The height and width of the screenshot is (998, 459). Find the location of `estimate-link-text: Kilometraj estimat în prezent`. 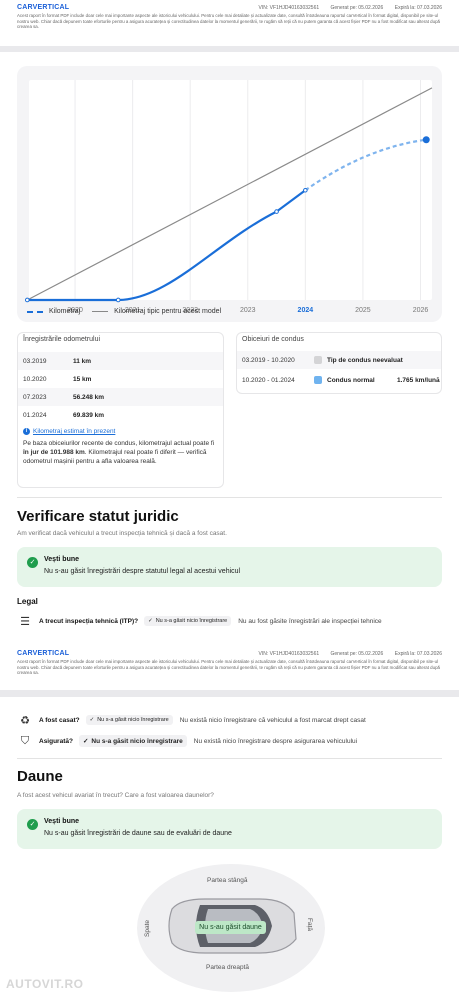

estimate-link-text: Kilometraj estimat în prezent is located at coordinates (74, 431).